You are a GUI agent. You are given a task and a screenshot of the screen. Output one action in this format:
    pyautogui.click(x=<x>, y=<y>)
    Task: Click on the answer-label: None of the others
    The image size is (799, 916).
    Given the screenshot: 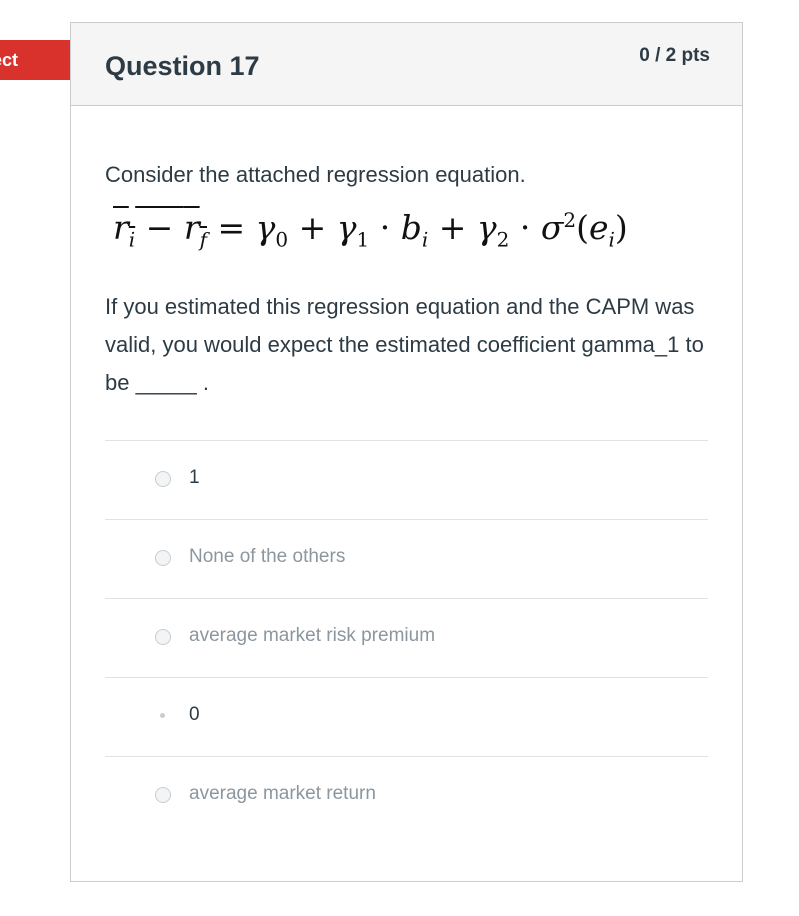 What is the action you would take?
    pyautogui.click(x=267, y=556)
    